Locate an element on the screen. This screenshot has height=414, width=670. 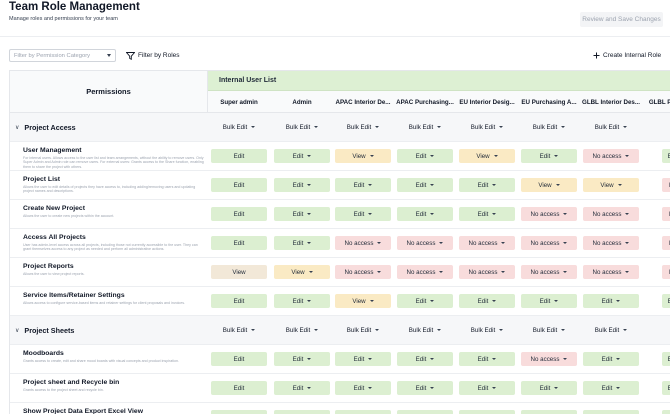
create-role-button: Create Internal Role is located at coordinates (627, 55).